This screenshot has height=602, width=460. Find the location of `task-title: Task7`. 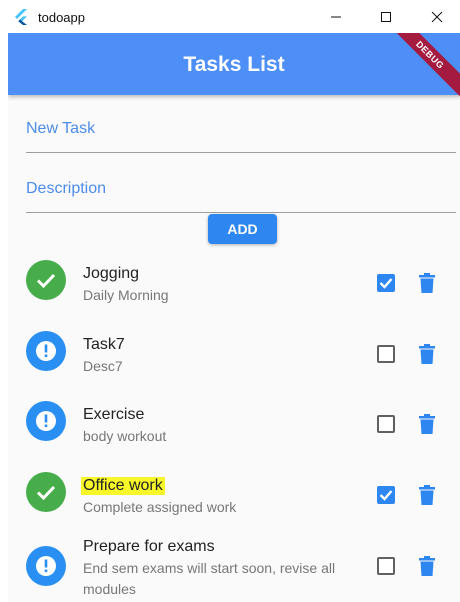

task-title: Task7 is located at coordinates (104, 344).